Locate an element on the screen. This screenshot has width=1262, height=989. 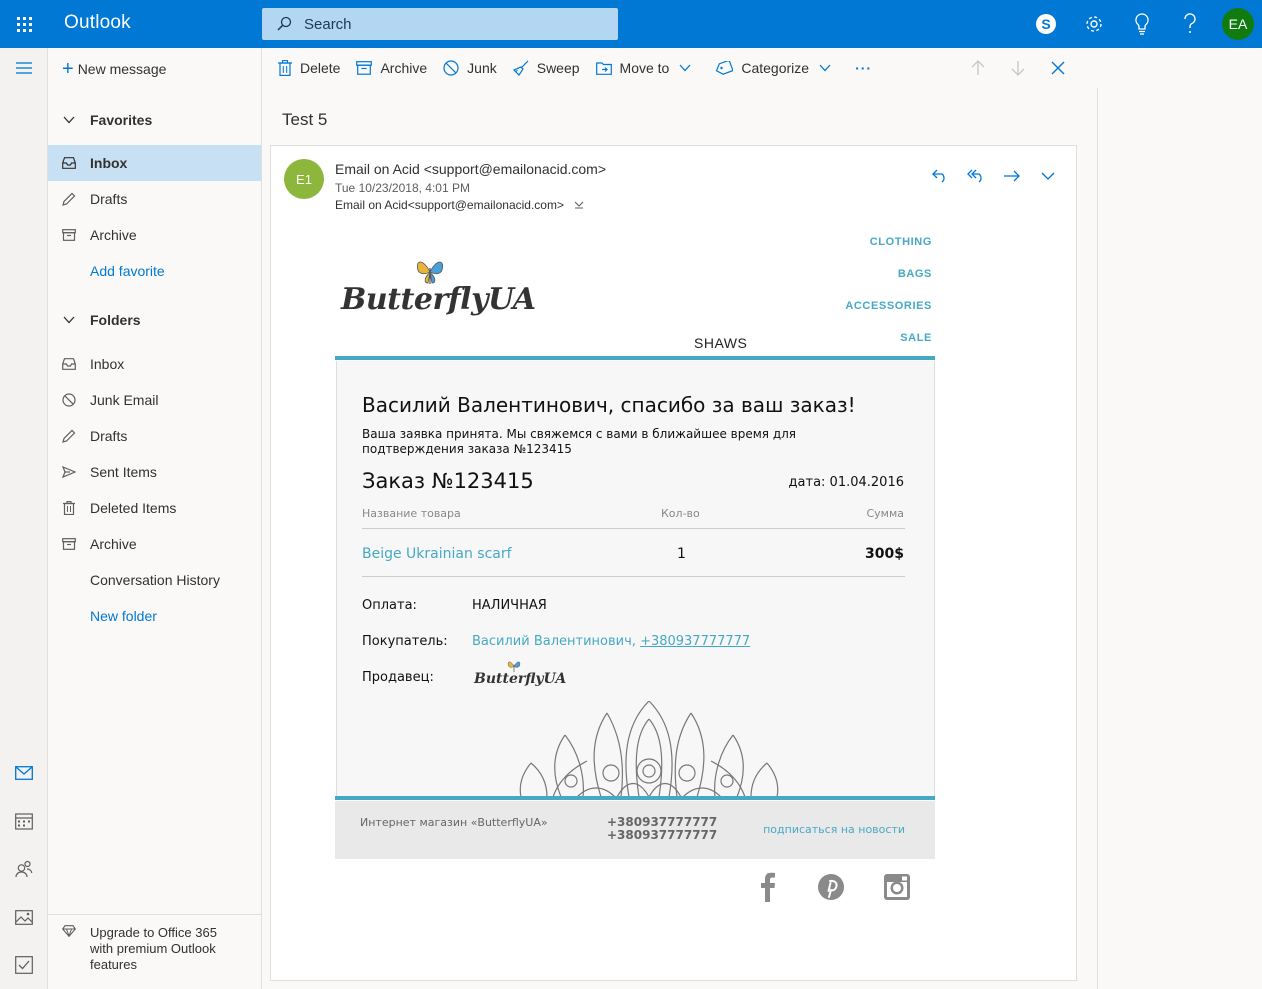
folder-item-label: Archive is located at coordinates (113, 544).